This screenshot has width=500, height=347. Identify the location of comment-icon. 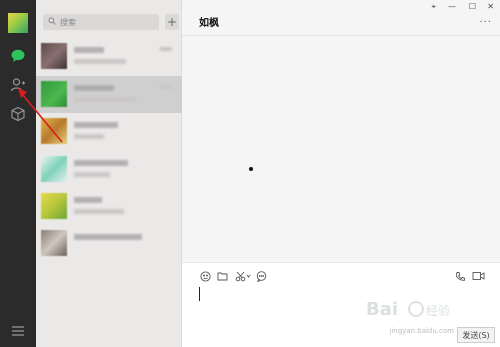
(261, 276).